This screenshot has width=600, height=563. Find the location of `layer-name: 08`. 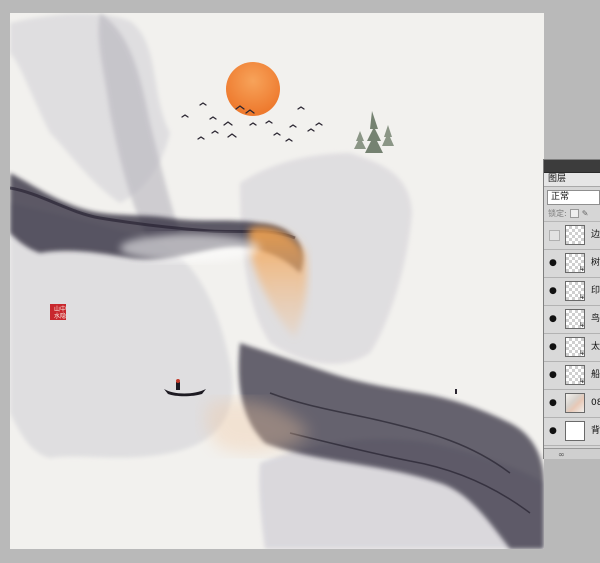

layer-name: 08 is located at coordinates (595, 403).